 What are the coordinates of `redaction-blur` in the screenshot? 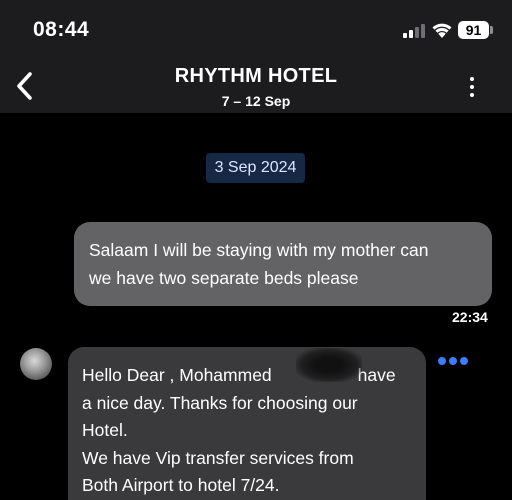 It's located at (329, 365).